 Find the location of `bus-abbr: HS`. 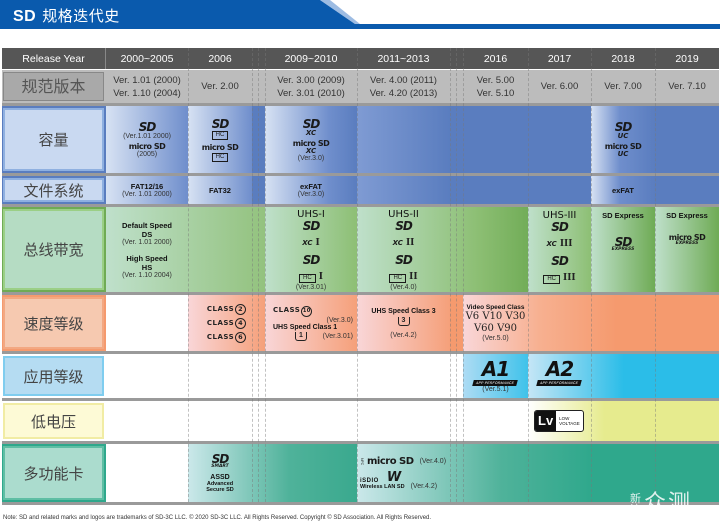

bus-abbr: HS is located at coordinates (147, 267).